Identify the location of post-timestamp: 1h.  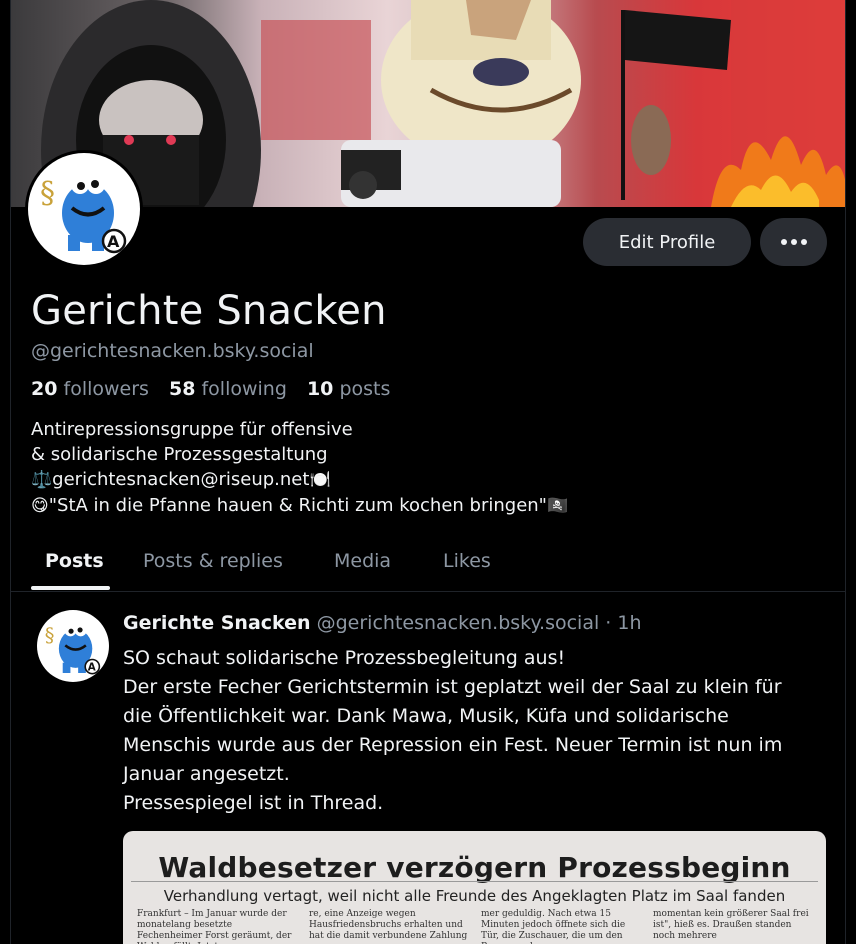
(629, 623).